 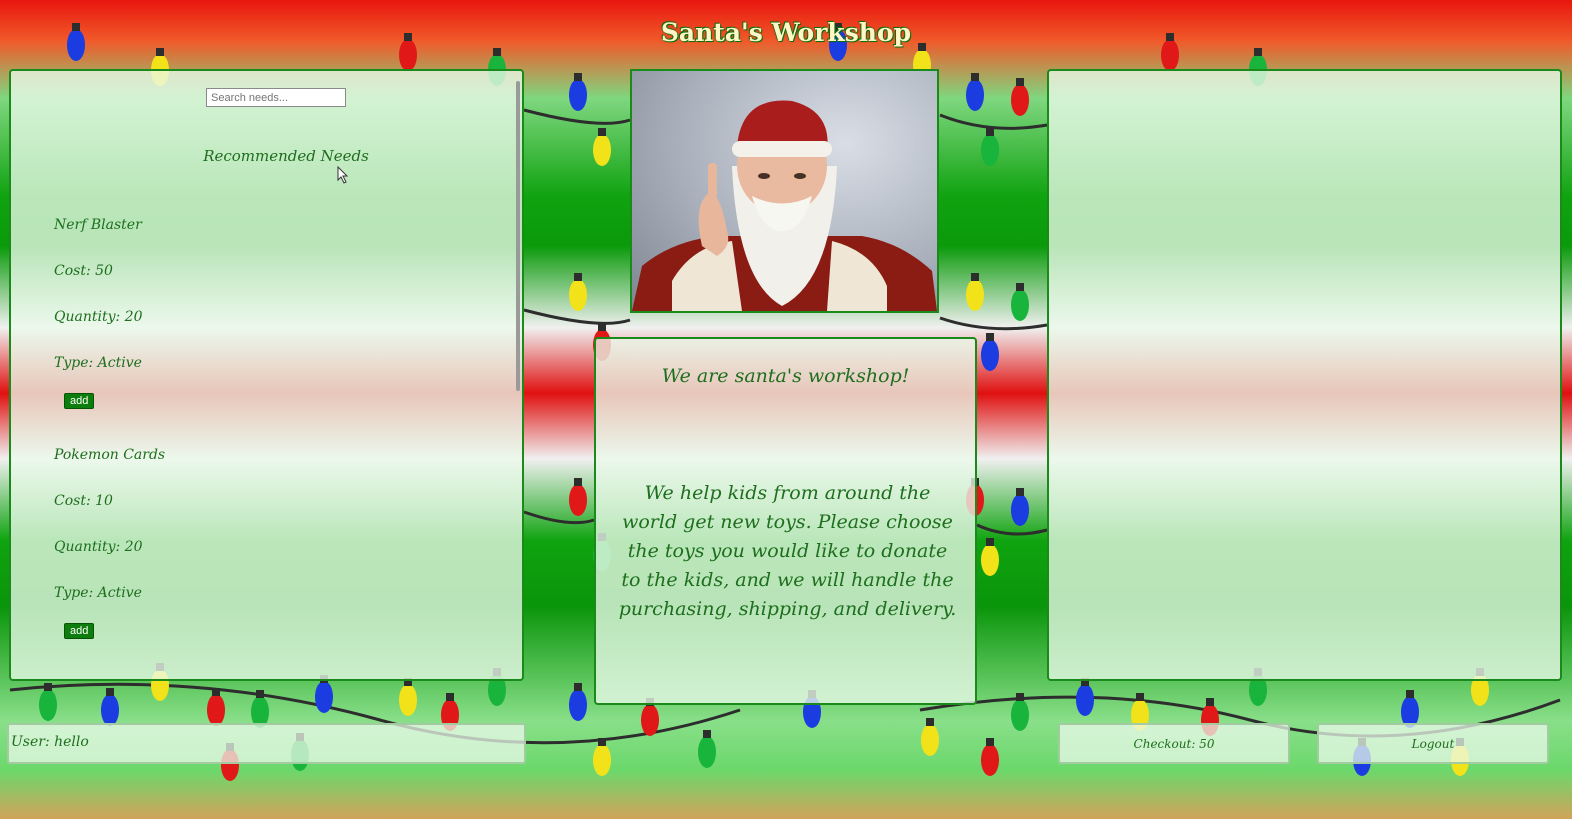 I want to click on about-heading: We are santa's workshop!, so click(x=785, y=376).